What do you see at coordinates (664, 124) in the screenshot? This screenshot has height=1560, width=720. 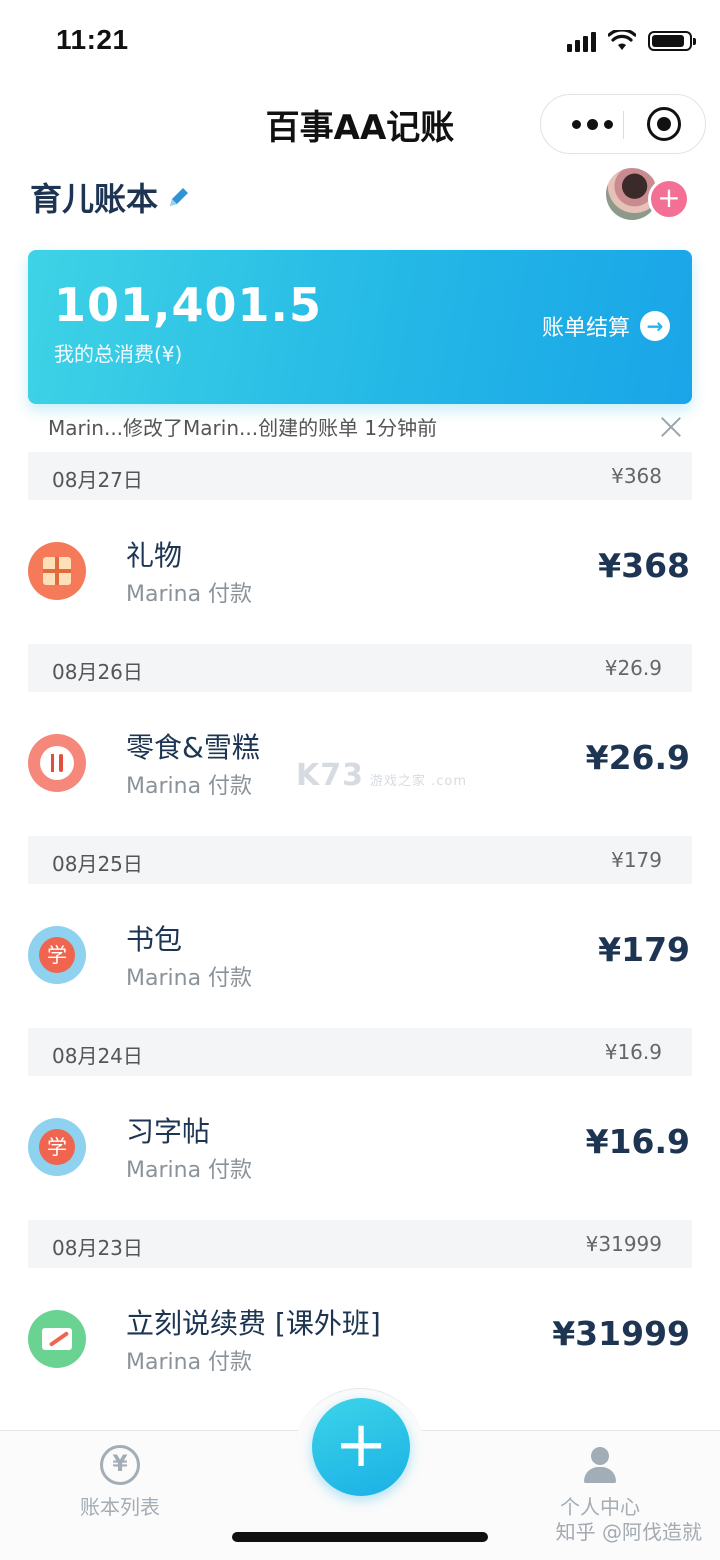 I see `close-mini-program-icon` at bounding box center [664, 124].